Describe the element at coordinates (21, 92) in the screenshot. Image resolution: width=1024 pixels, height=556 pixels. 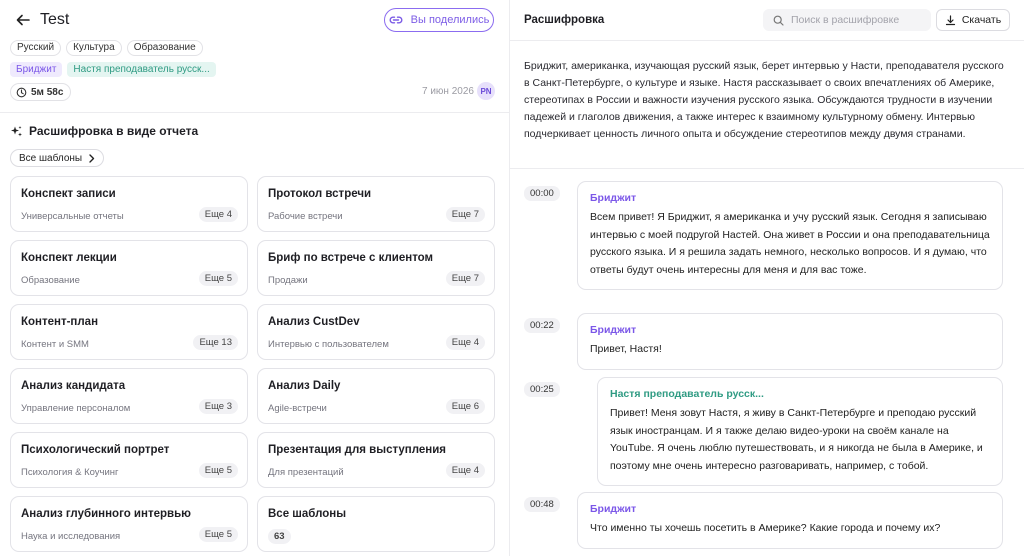
I see `clock-icon` at that location.